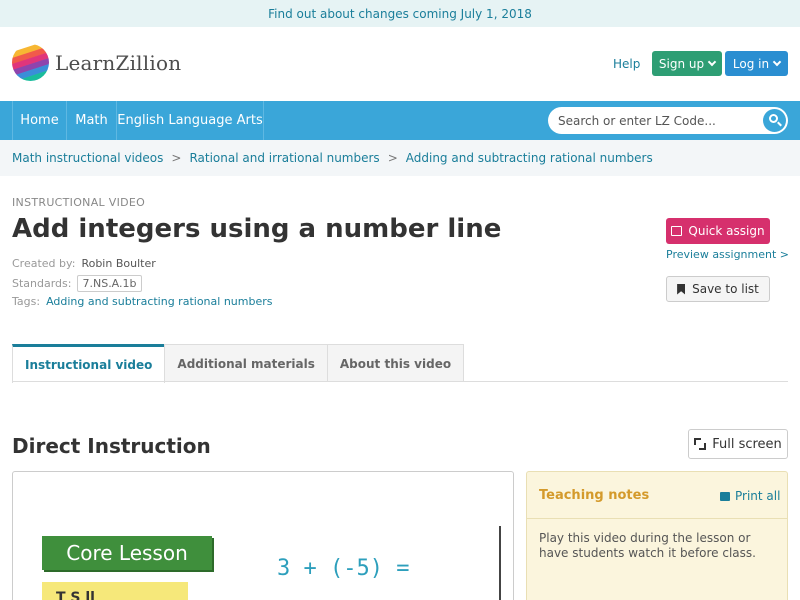  I want to click on breadcrumb-adding-subtracting: Adding and subtracting rational numbers, so click(529, 158).